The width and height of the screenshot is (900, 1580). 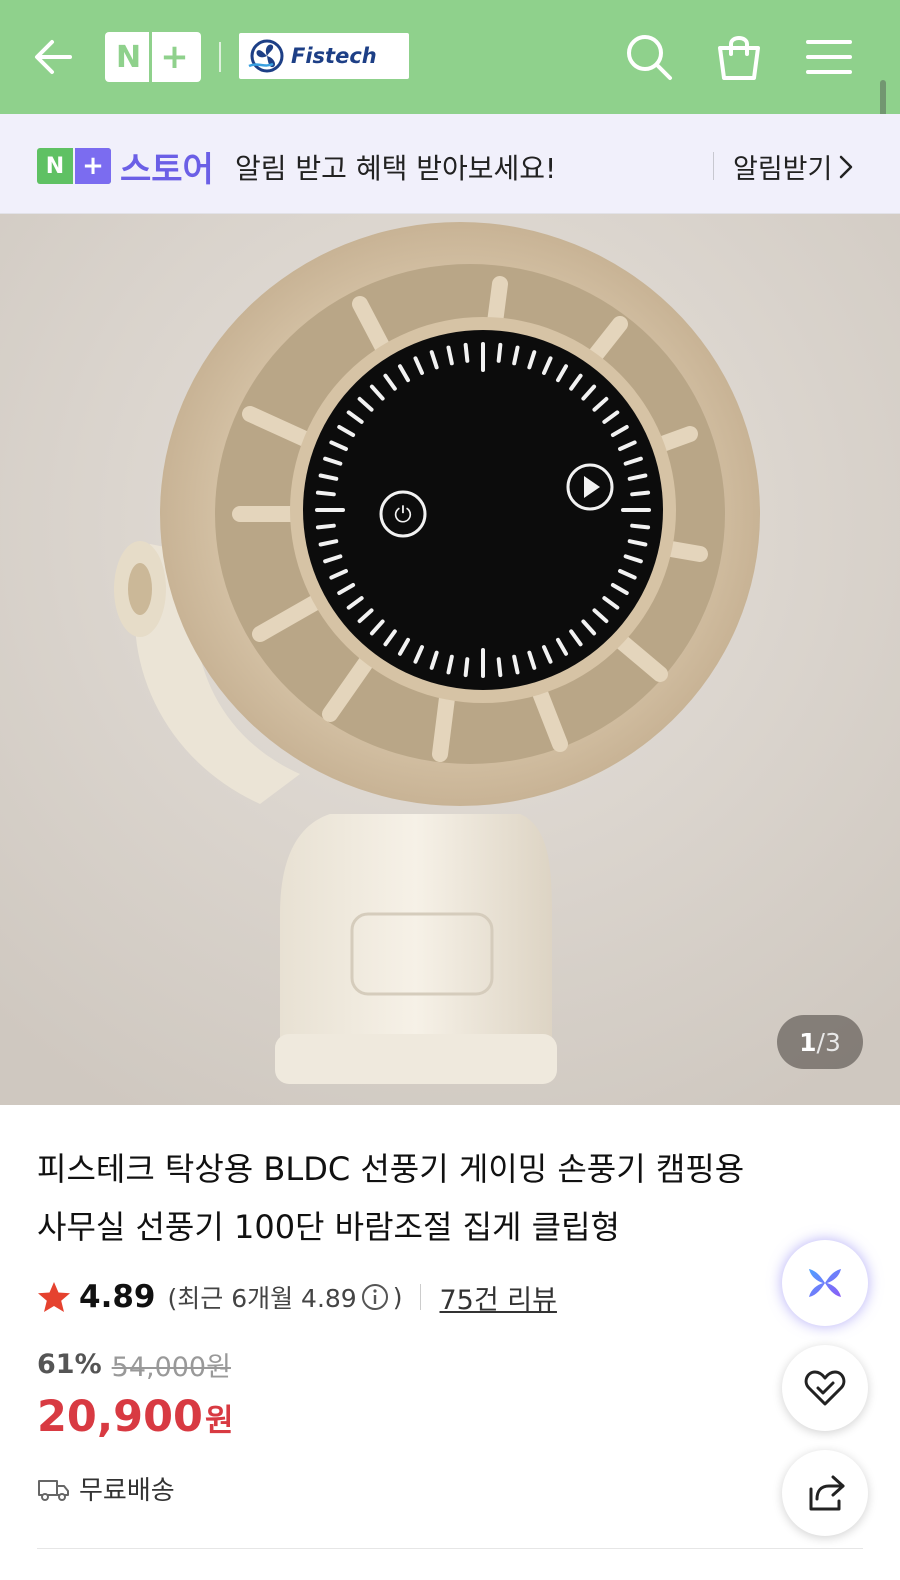 I want to click on image-current-index: 1, so click(x=808, y=1042).